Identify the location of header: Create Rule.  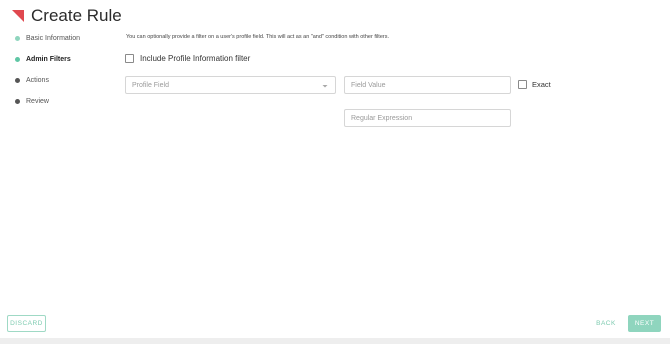
(67, 16).